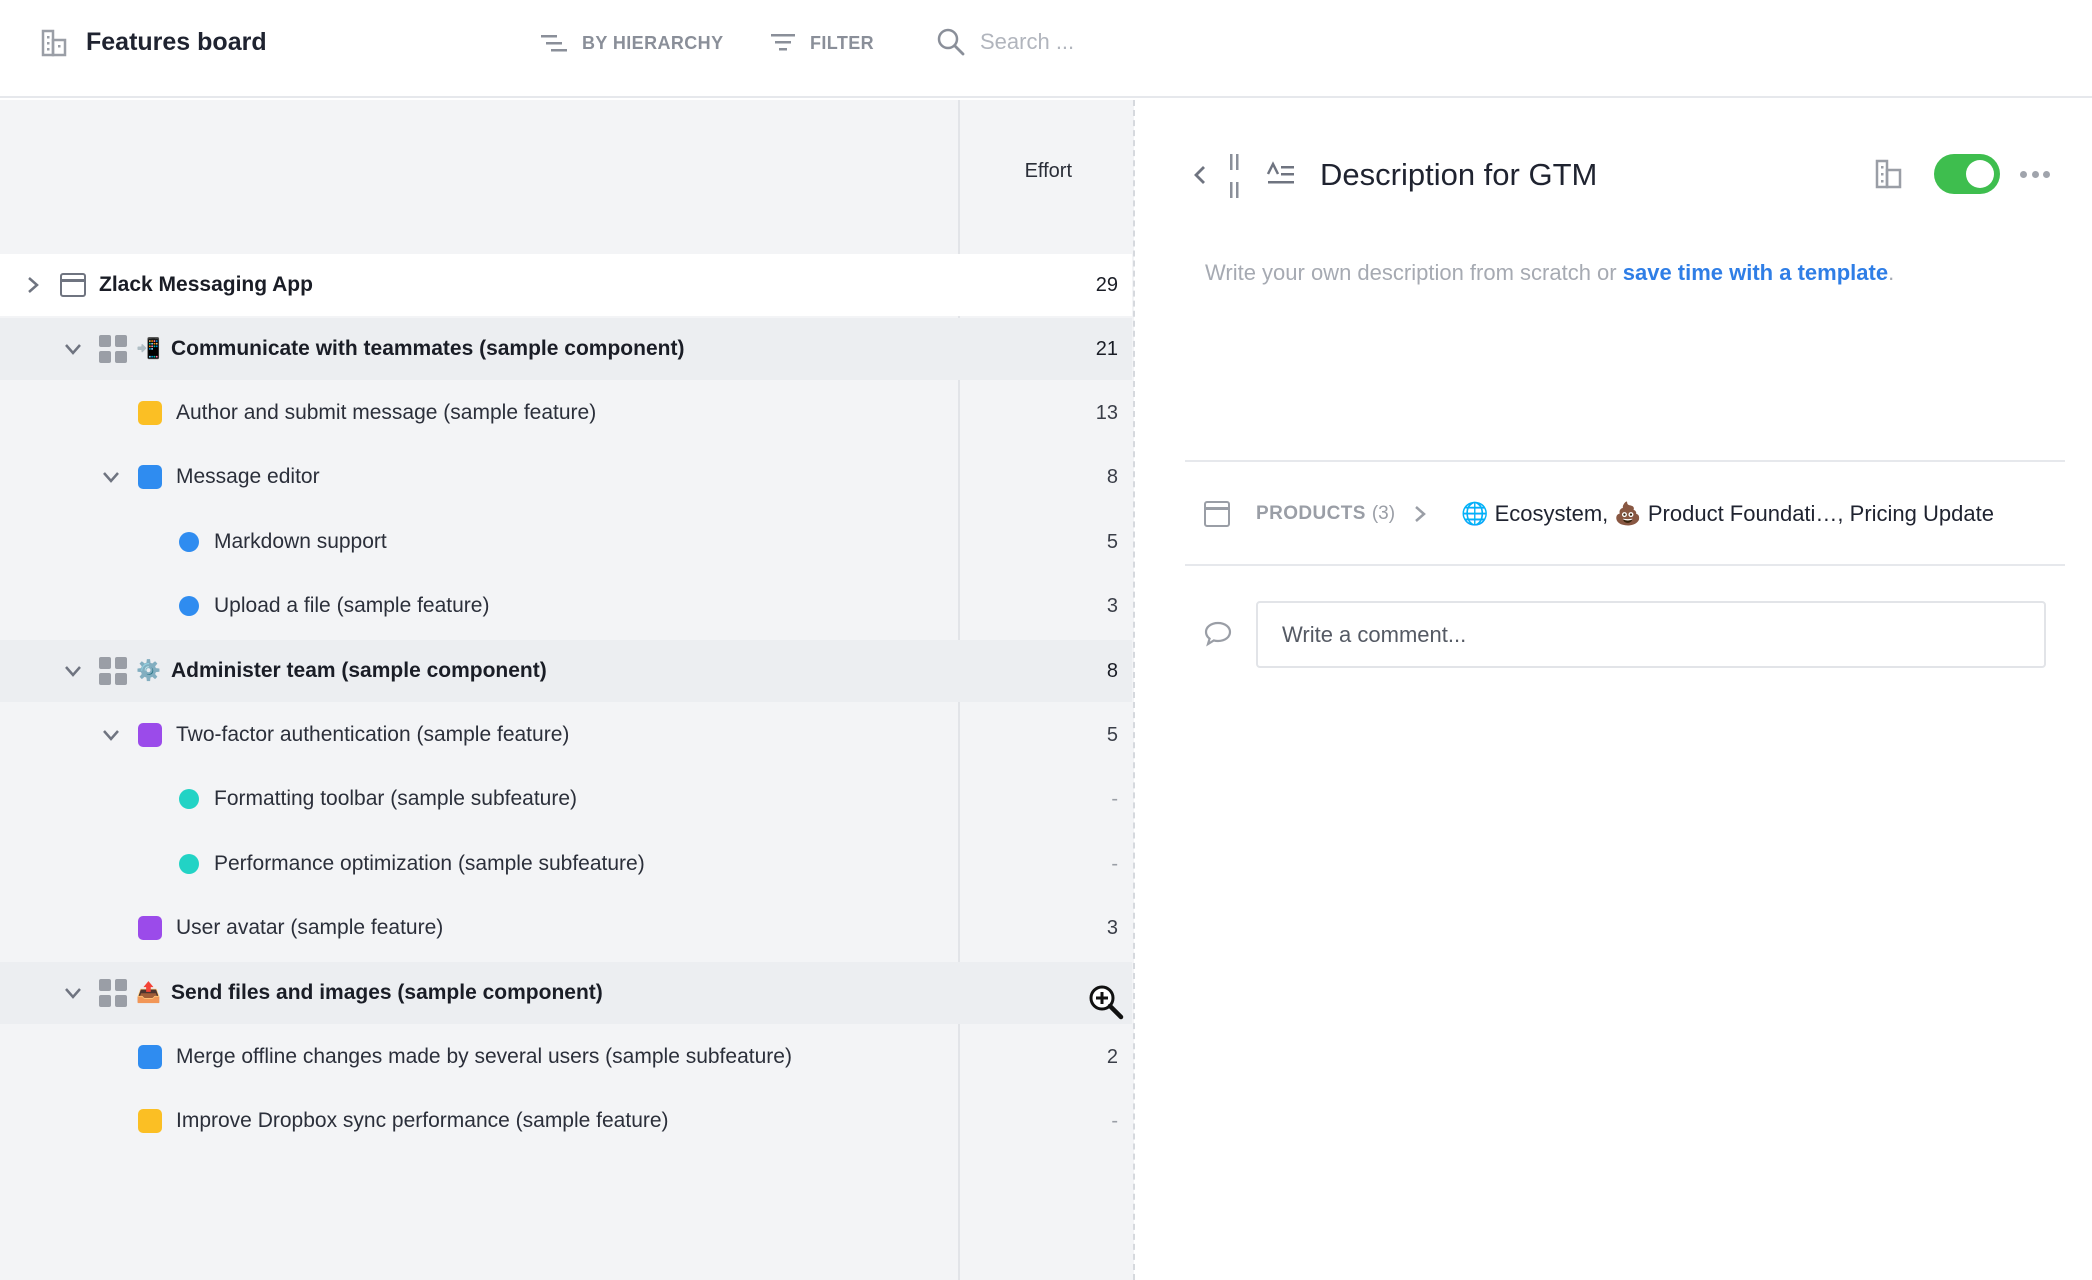 Image resolution: width=2092 pixels, height=1280 pixels. I want to click on visibility-toggle, so click(1967, 174).